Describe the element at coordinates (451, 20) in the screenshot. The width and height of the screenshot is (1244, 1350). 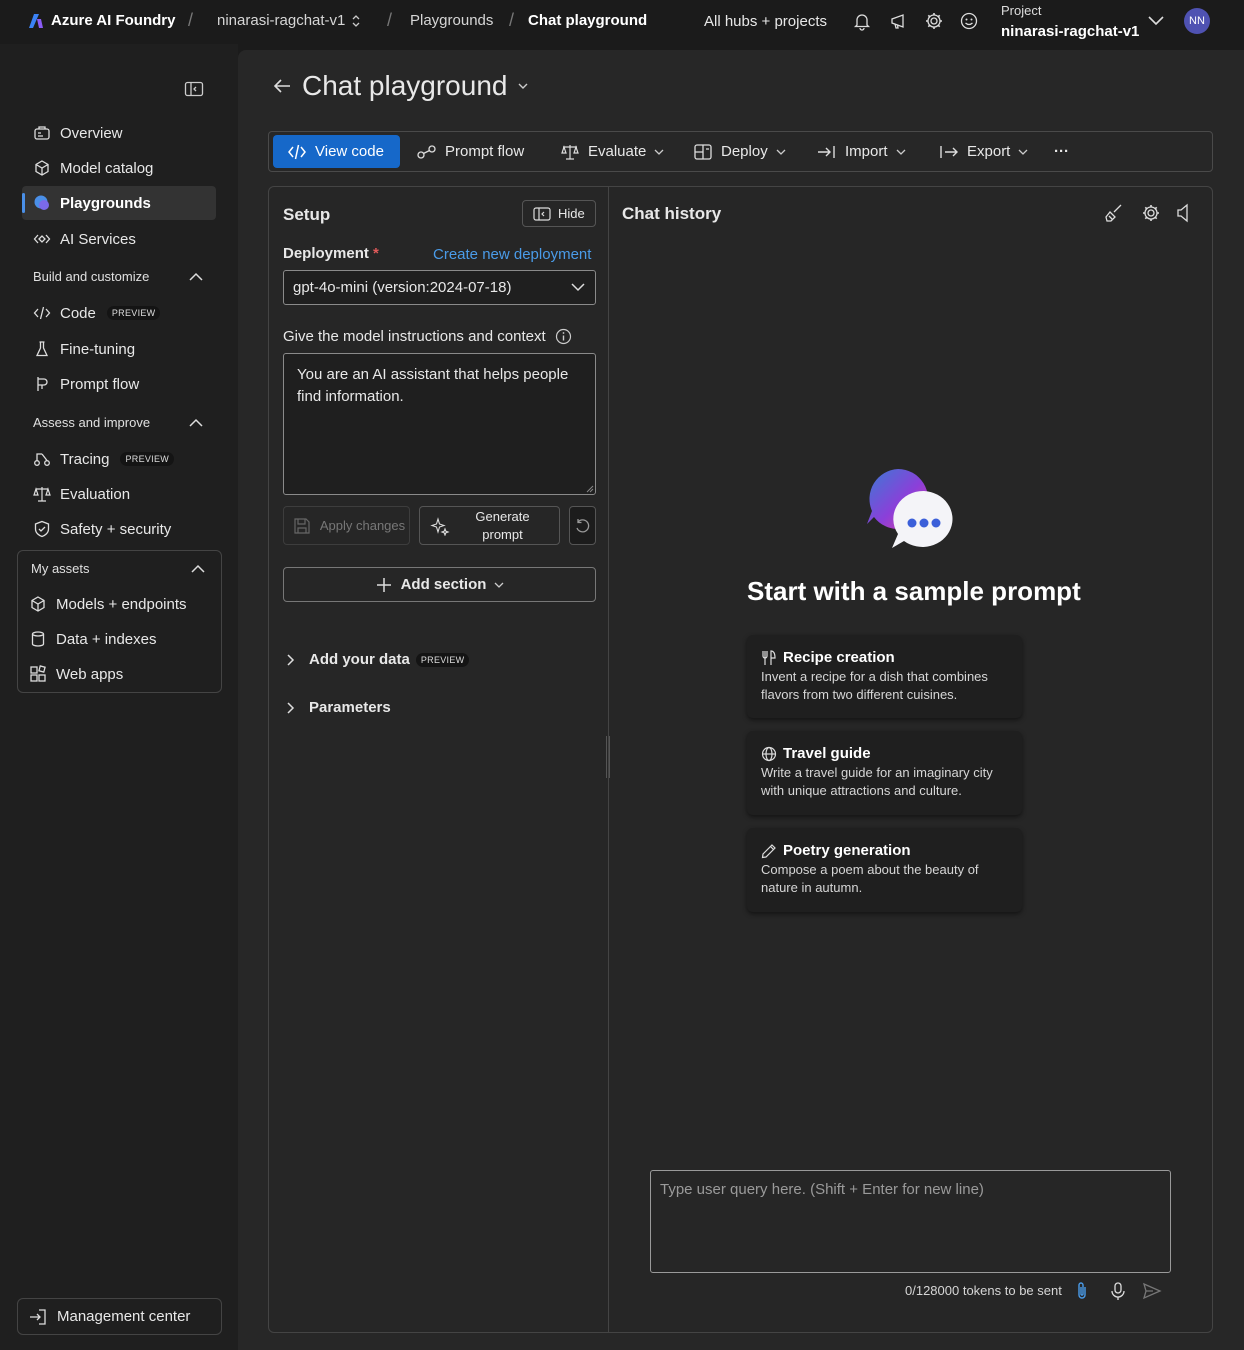
I see `breadcrumb-playgrounds: Playgrounds` at that location.